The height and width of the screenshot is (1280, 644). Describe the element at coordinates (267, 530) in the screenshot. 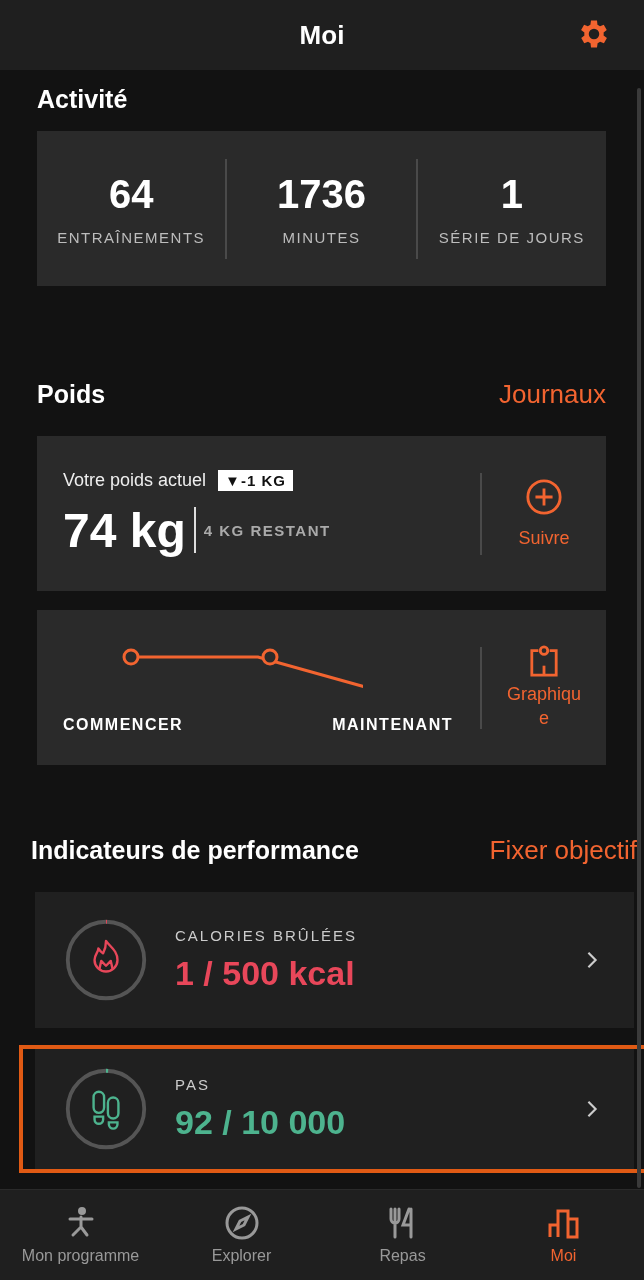

I see `weight-remaining: 4 KG RESTANT` at that location.